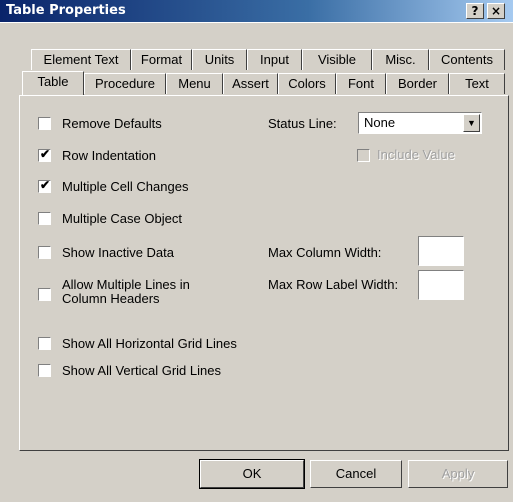 The width and height of the screenshot is (513, 502). I want to click on help-button: ?, so click(475, 11).